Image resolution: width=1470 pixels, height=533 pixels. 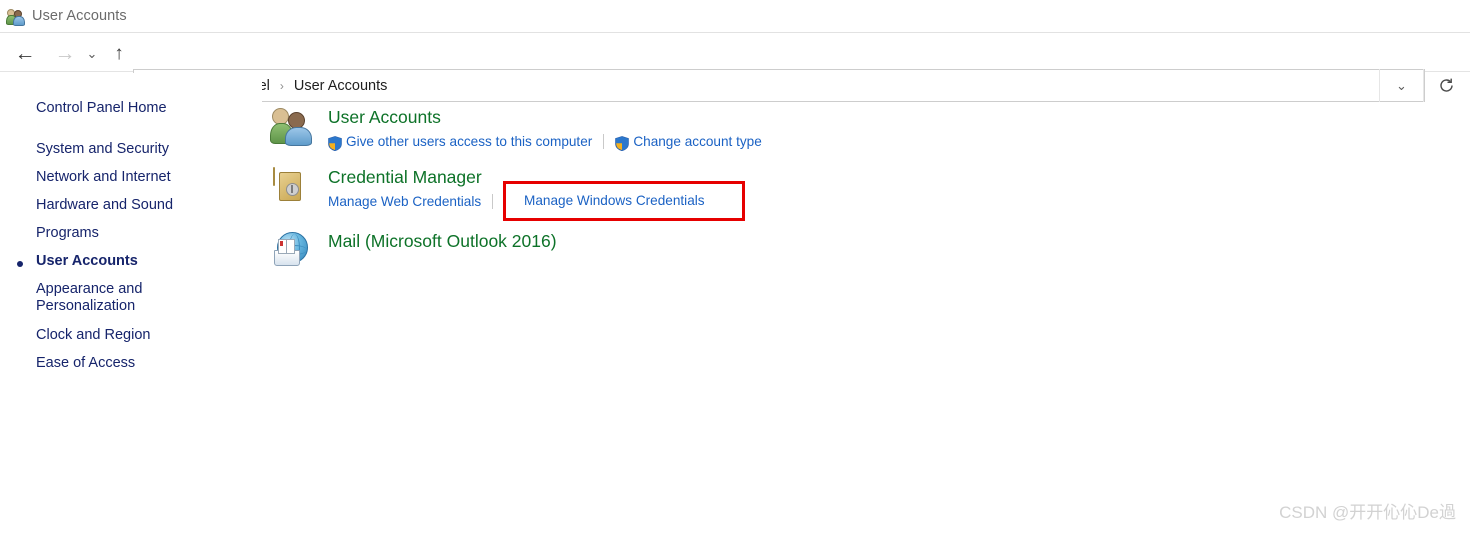 What do you see at coordinates (93, 335) in the screenshot?
I see `sidebar-item-clock-and-region: Clock and Region` at bounding box center [93, 335].